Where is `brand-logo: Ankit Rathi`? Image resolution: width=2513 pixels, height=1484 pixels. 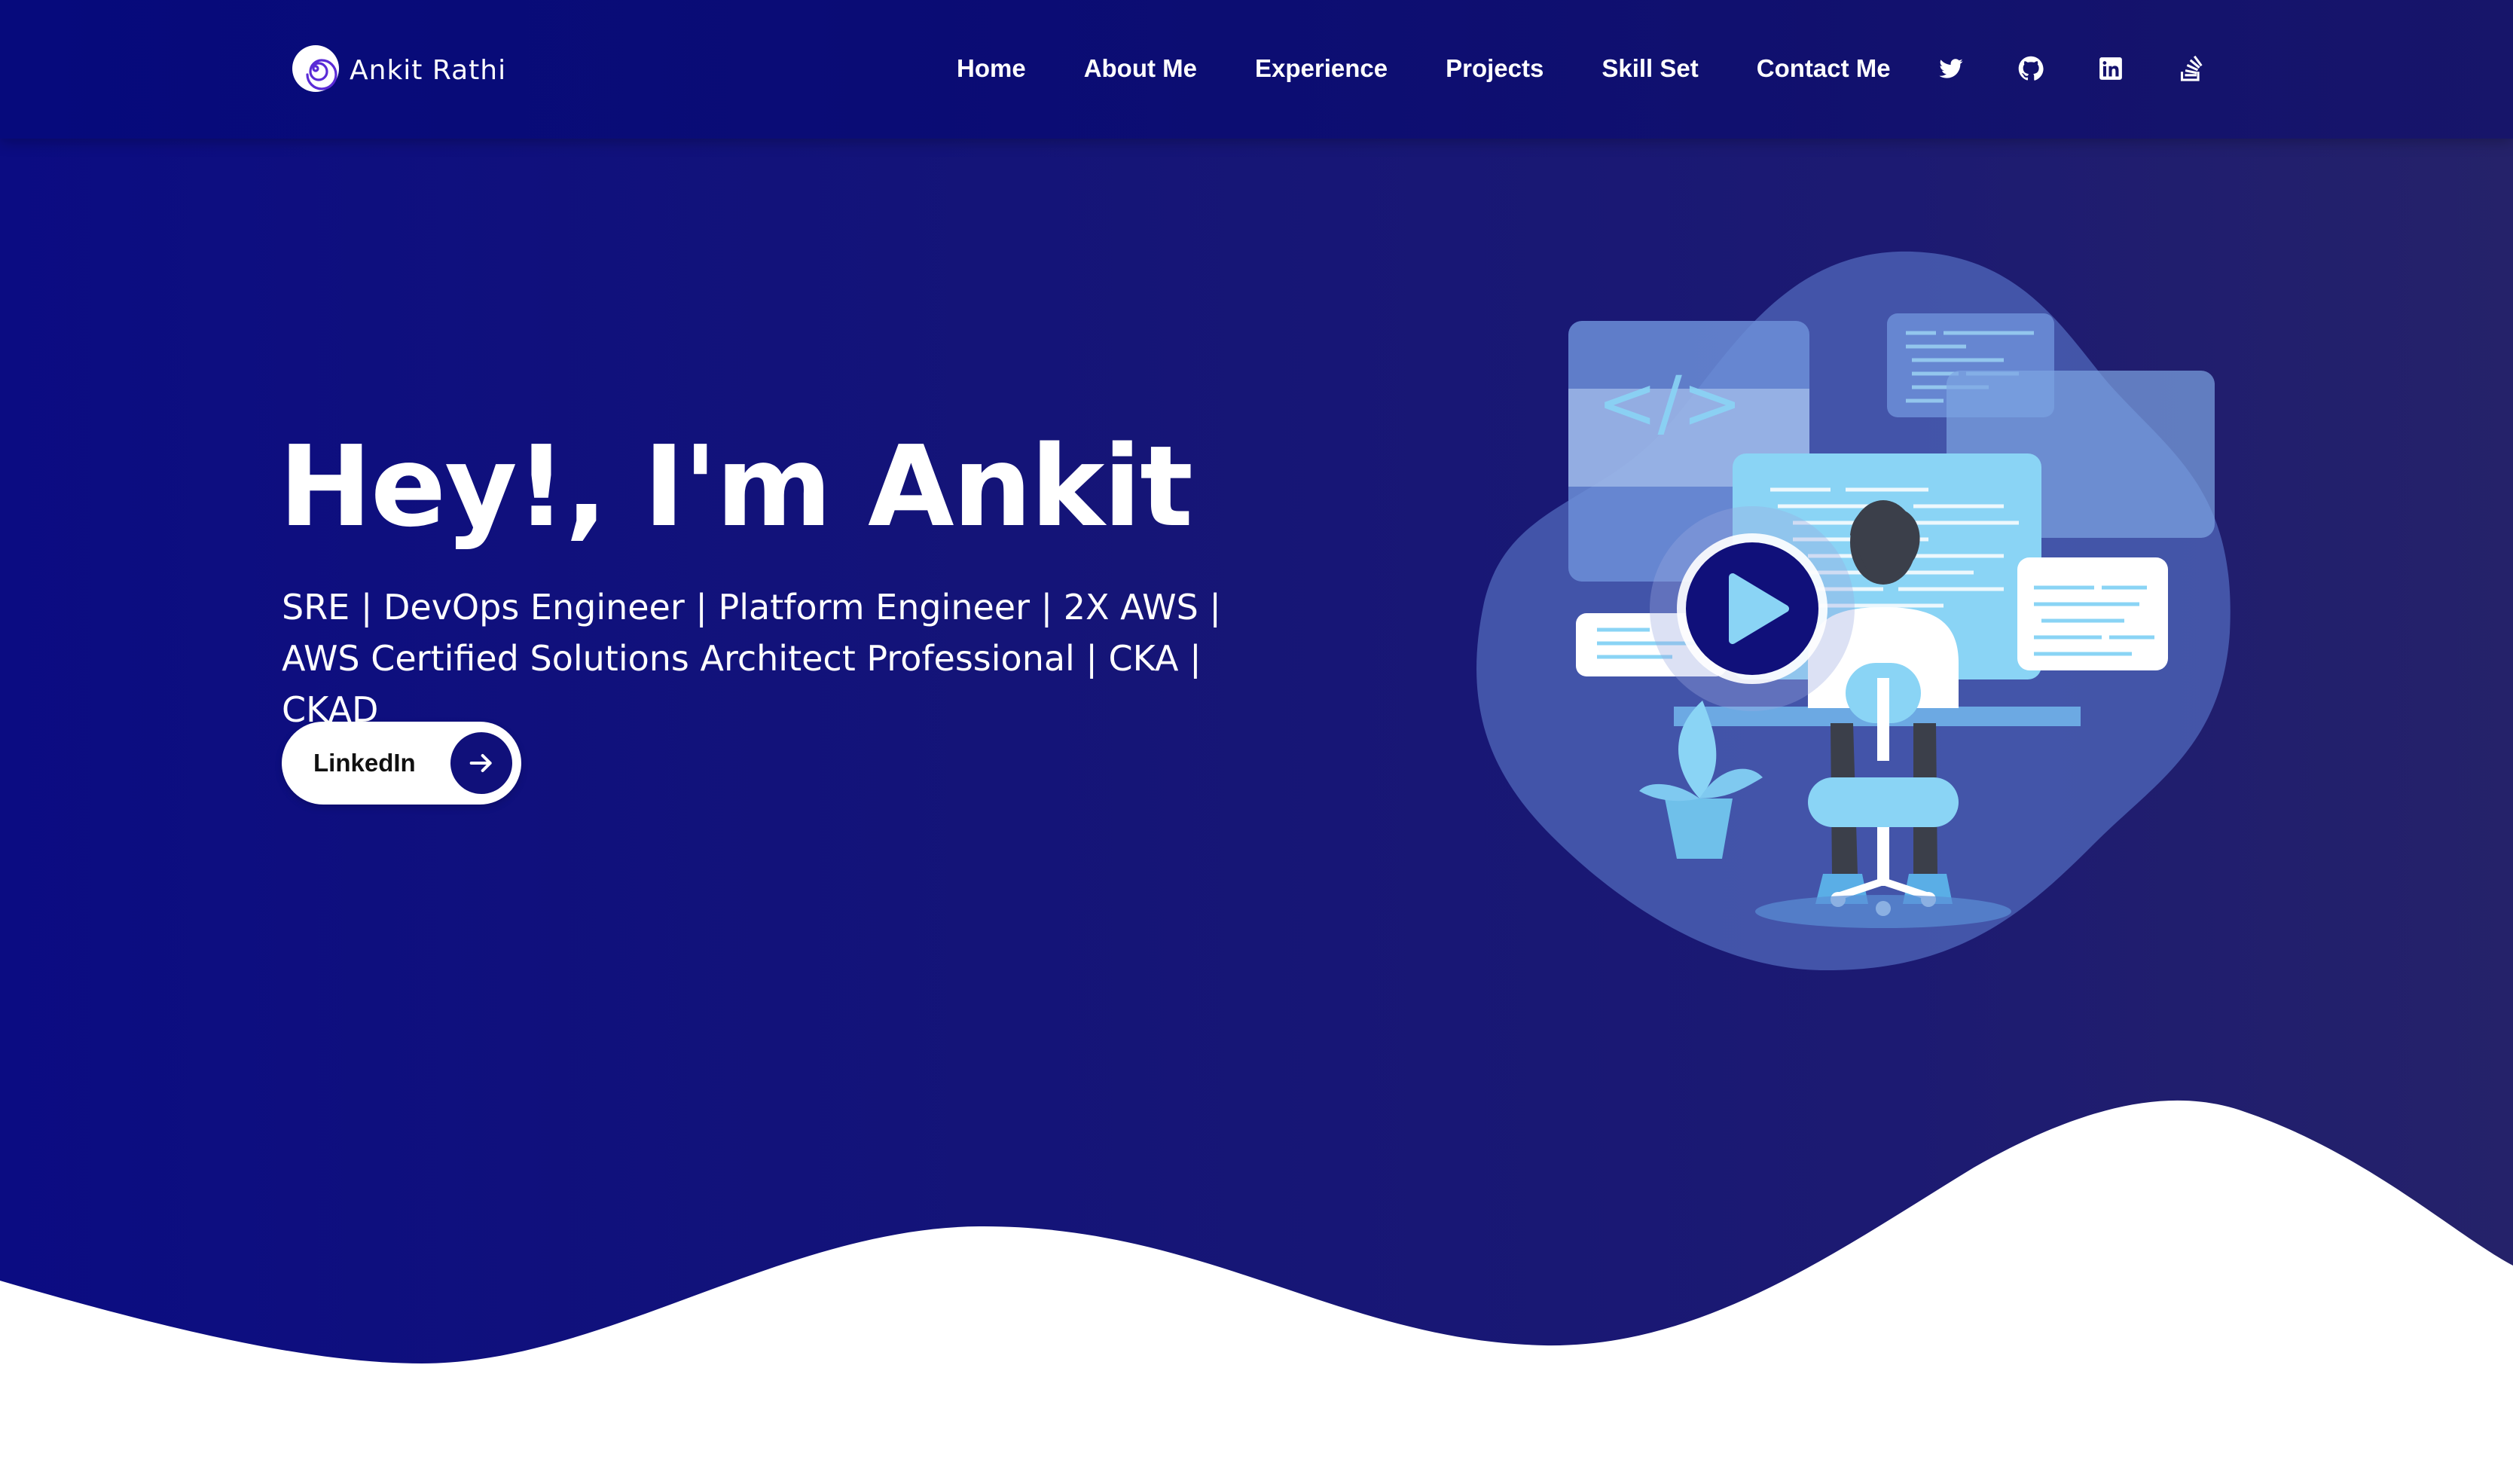
brand-logo: Ankit Rathi is located at coordinates (398, 70).